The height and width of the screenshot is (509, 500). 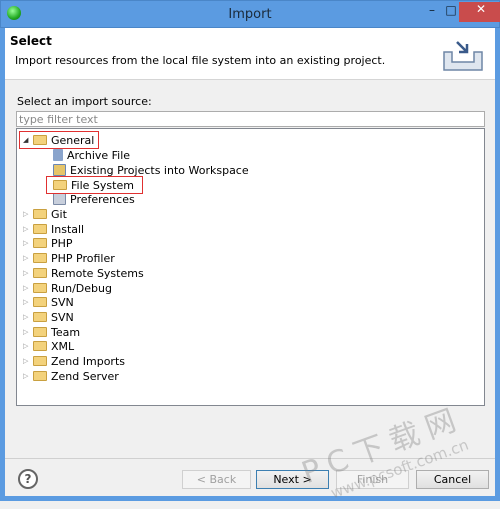 I want to click on close-button: ✕, so click(x=479, y=12).